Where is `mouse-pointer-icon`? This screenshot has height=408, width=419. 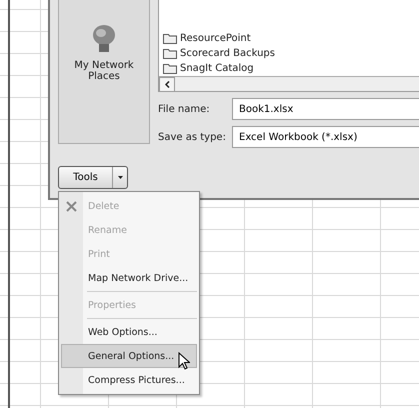
mouse-pointer-icon is located at coordinates (184, 361).